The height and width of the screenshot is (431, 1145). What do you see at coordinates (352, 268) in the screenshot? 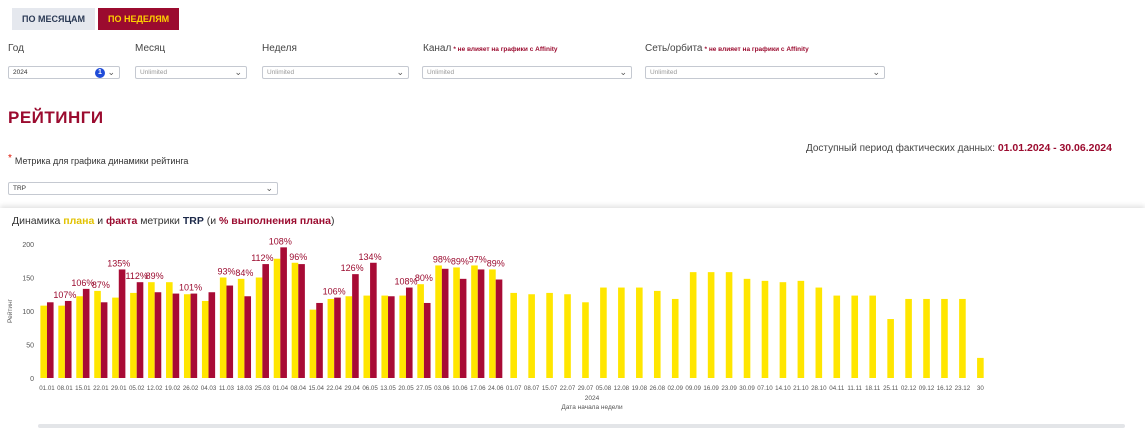
I see `plan-completion-label: 126%` at bounding box center [352, 268].